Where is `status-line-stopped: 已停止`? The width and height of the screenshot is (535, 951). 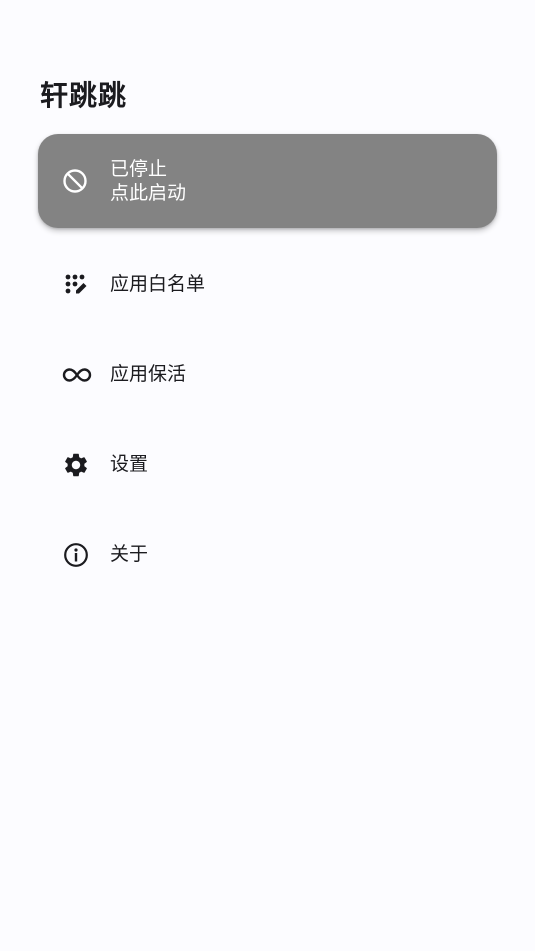
status-line-stopped: 已停止 is located at coordinates (139, 169).